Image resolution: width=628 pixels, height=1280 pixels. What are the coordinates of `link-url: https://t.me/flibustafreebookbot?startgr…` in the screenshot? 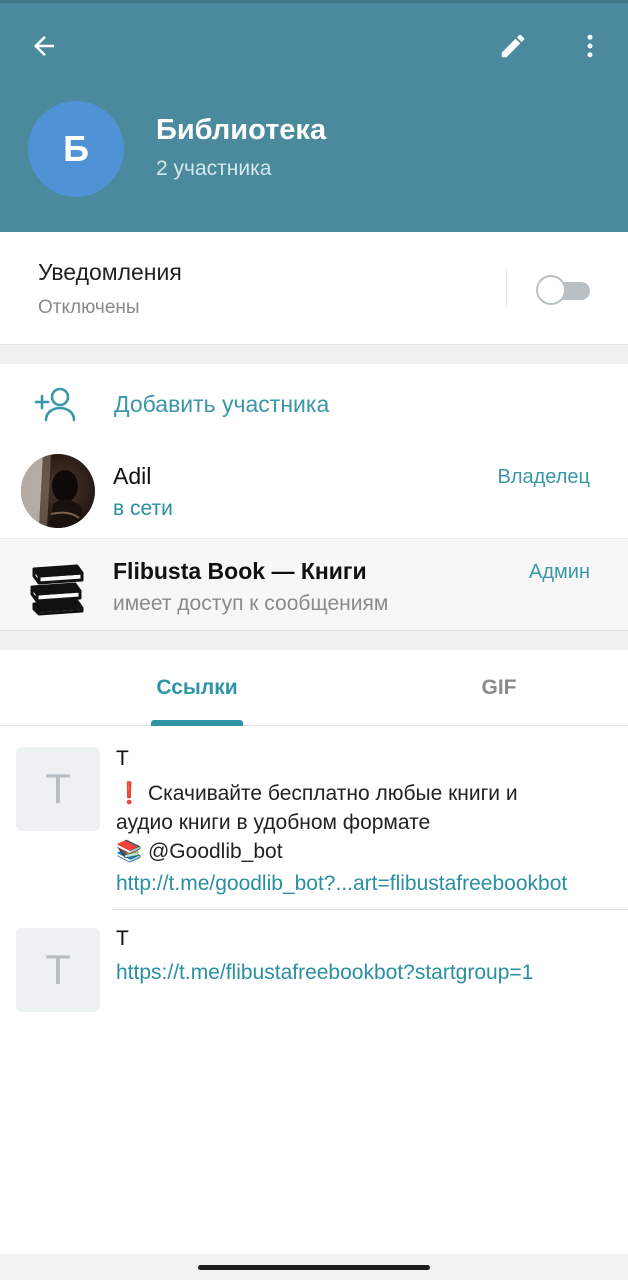 It's located at (324, 973).